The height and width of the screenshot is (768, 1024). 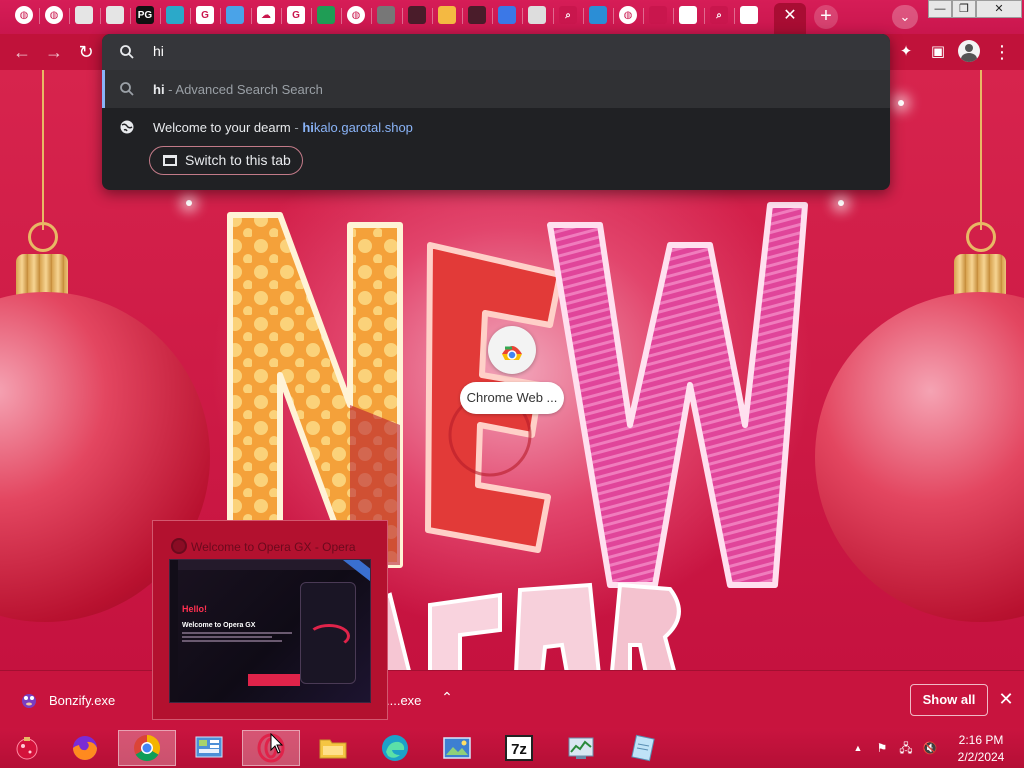 I want to click on preview-topbar, so click(x=274, y=565).